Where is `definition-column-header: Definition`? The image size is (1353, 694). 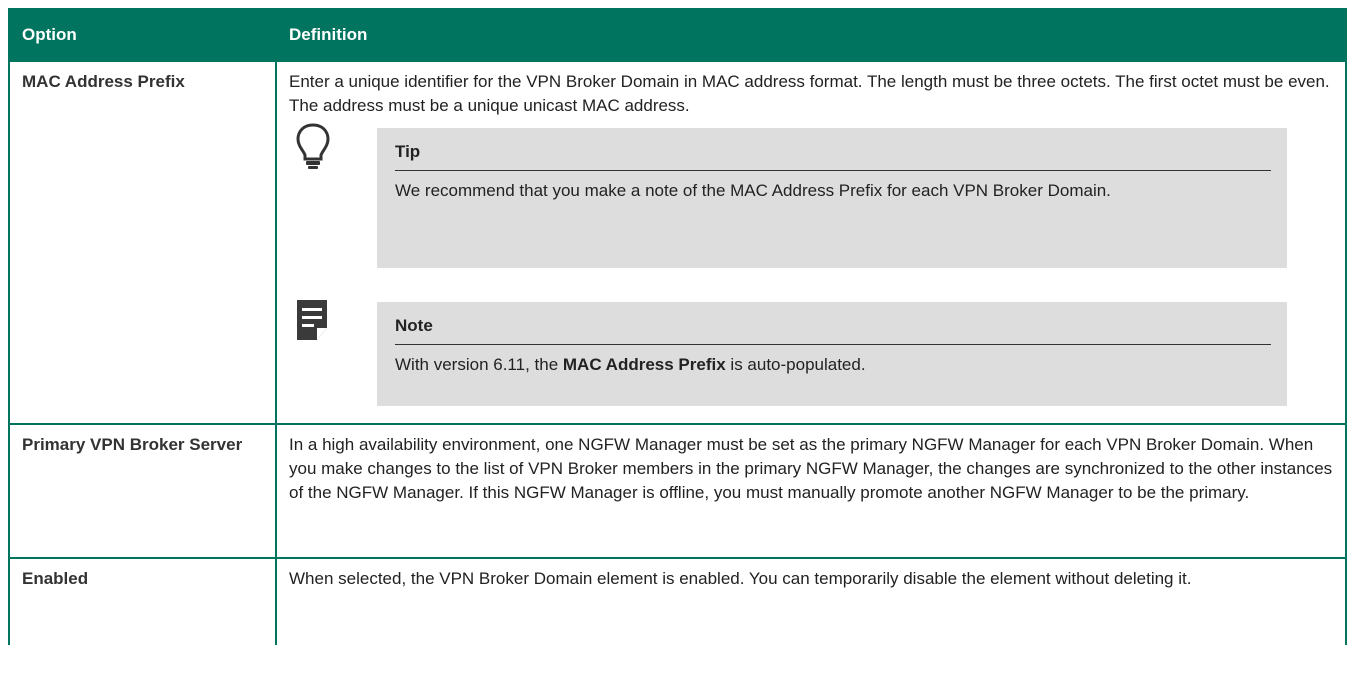 definition-column-header: Definition is located at coordinates (811, 35).